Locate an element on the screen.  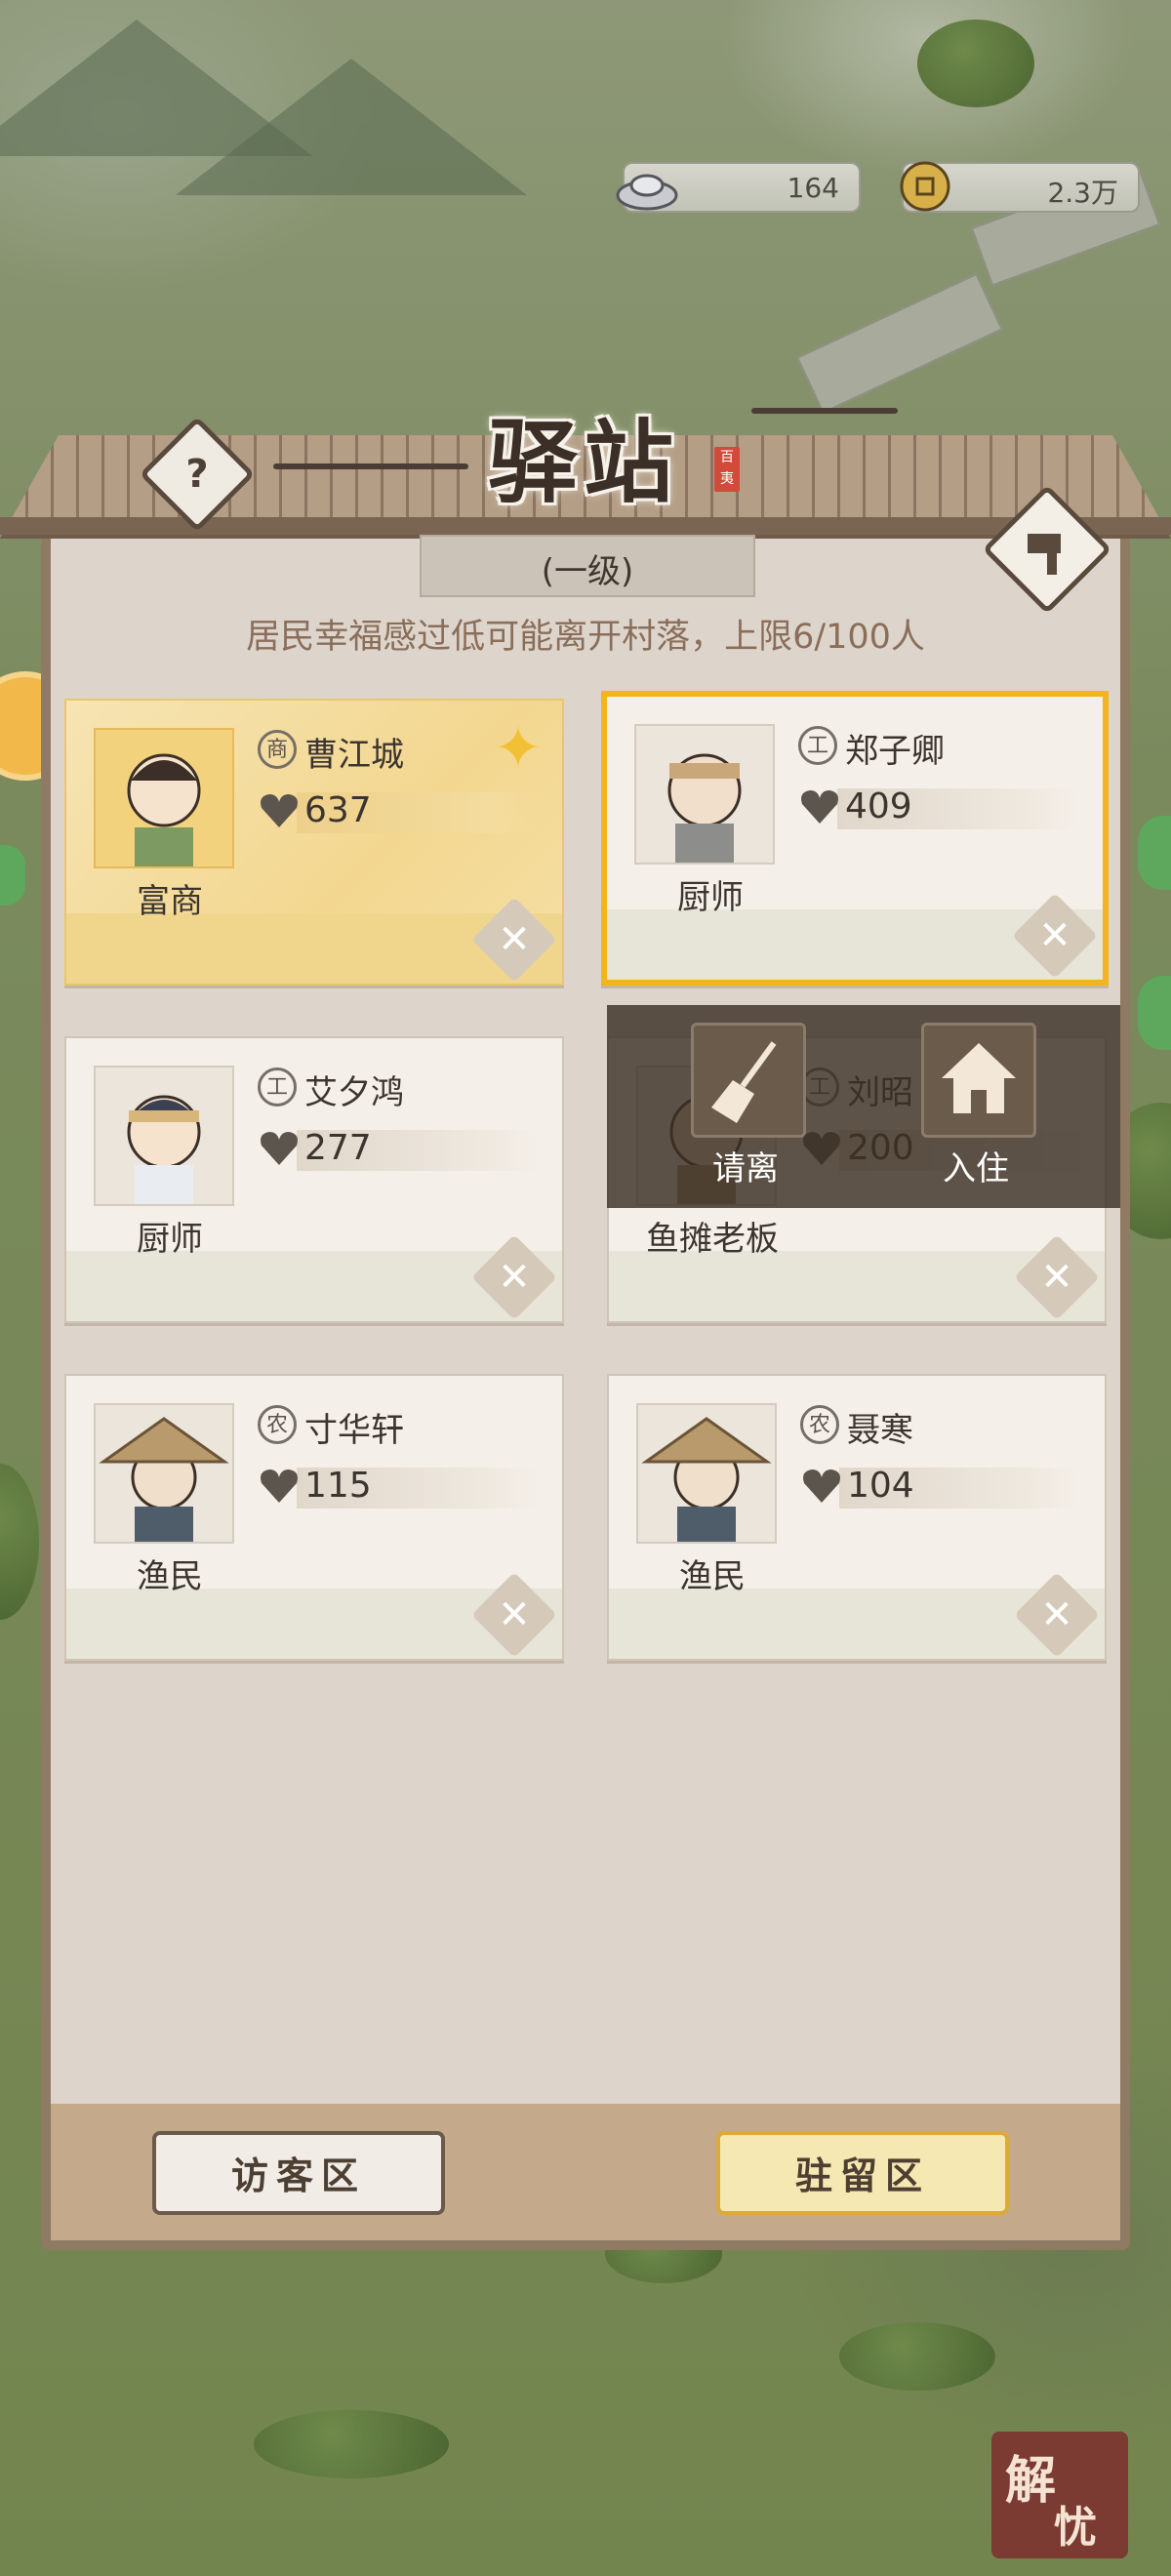
silver-ingot-icon is located at coordinates (647, 192).